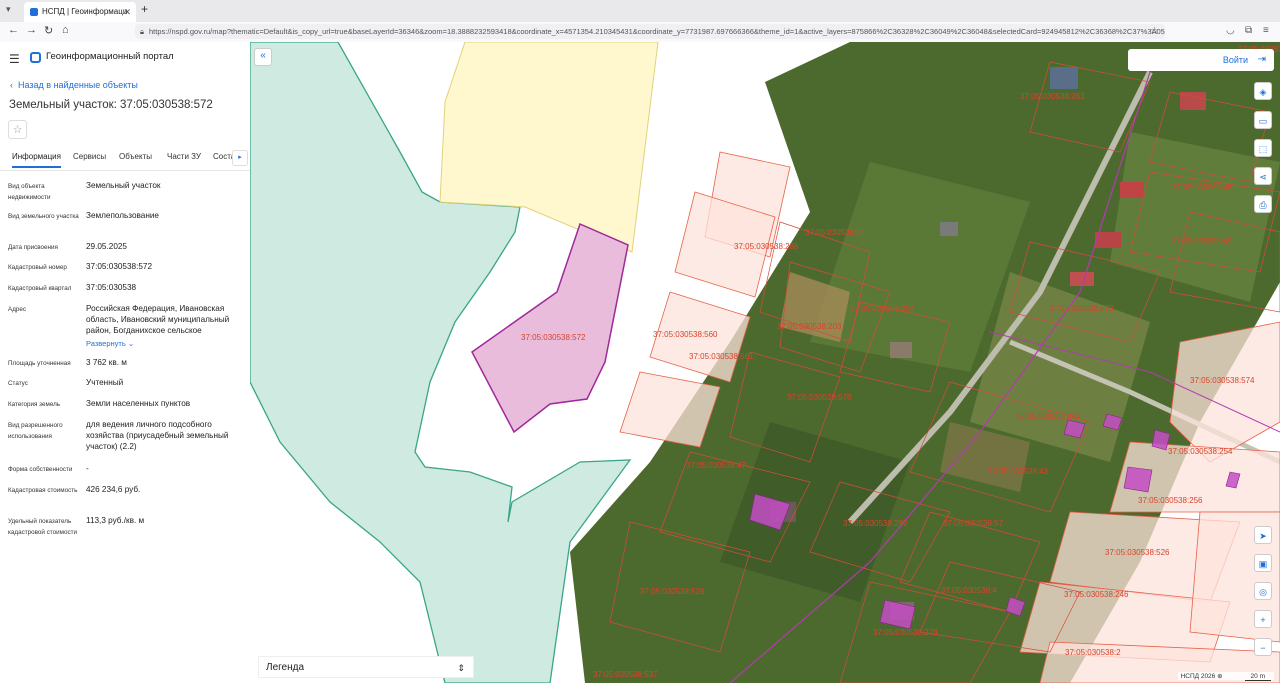 The height and width of the screenshot is (683, 1280). I want to click on back-arrow-icon: ←, so click(13, 30).